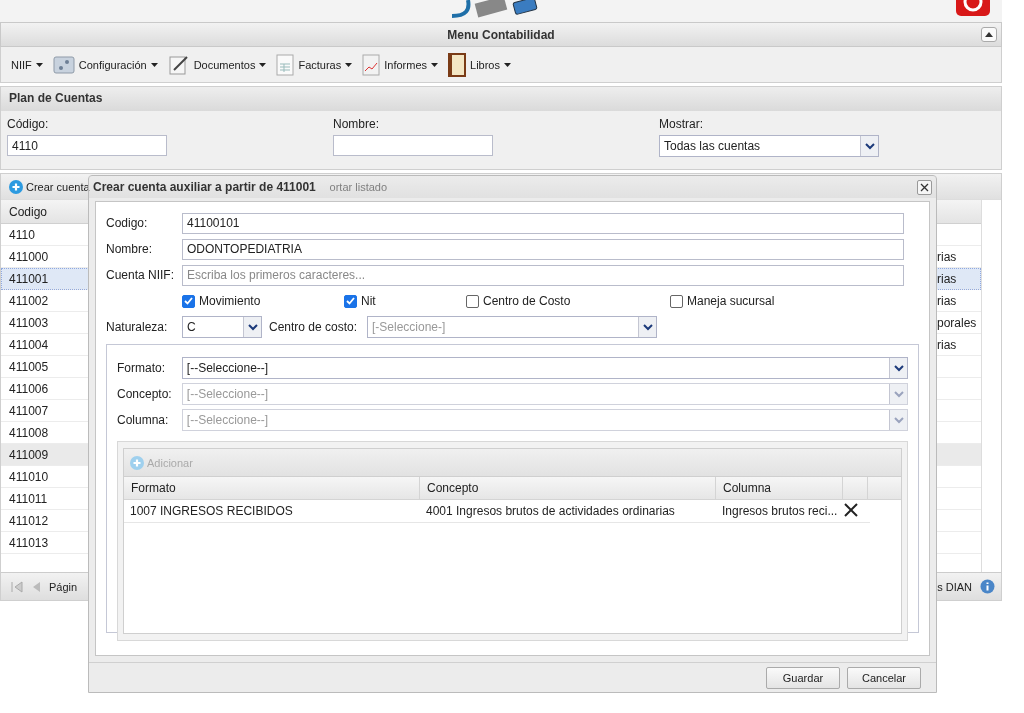  Describe the element at coordinates (803, 677) in the screenshot. I see `dialog-button: Guardar` at that location.